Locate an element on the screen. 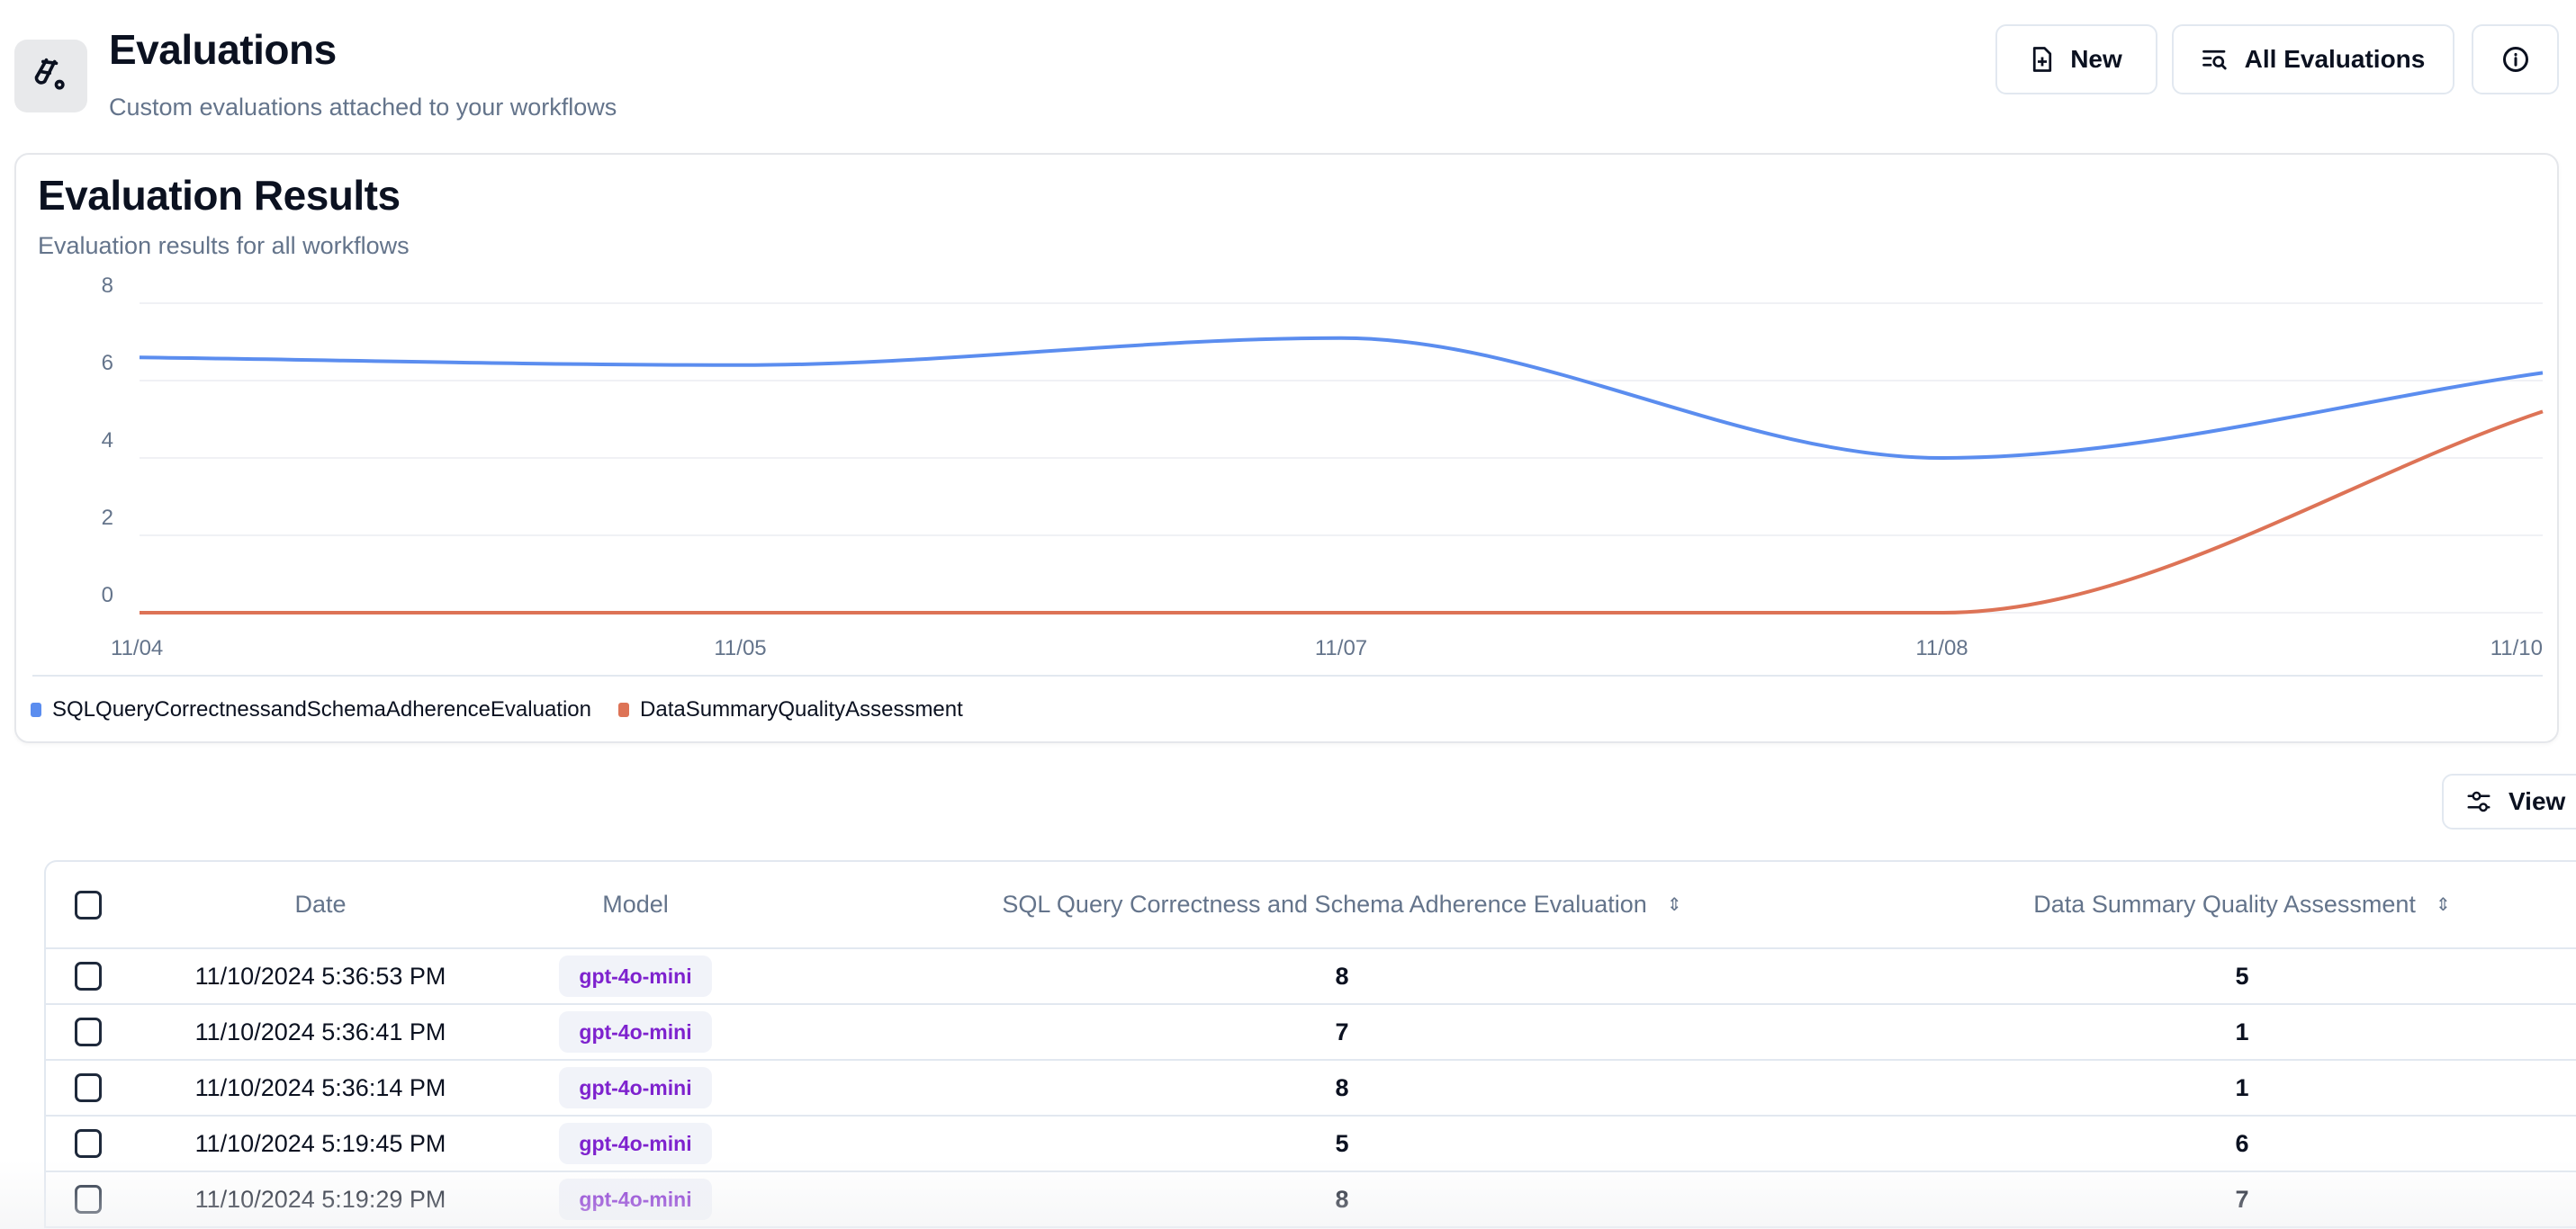 The image size is (2576, 1229). column-header-dsq-label: Data Summary Quality Assessment is located at coordinates (2224, 905).